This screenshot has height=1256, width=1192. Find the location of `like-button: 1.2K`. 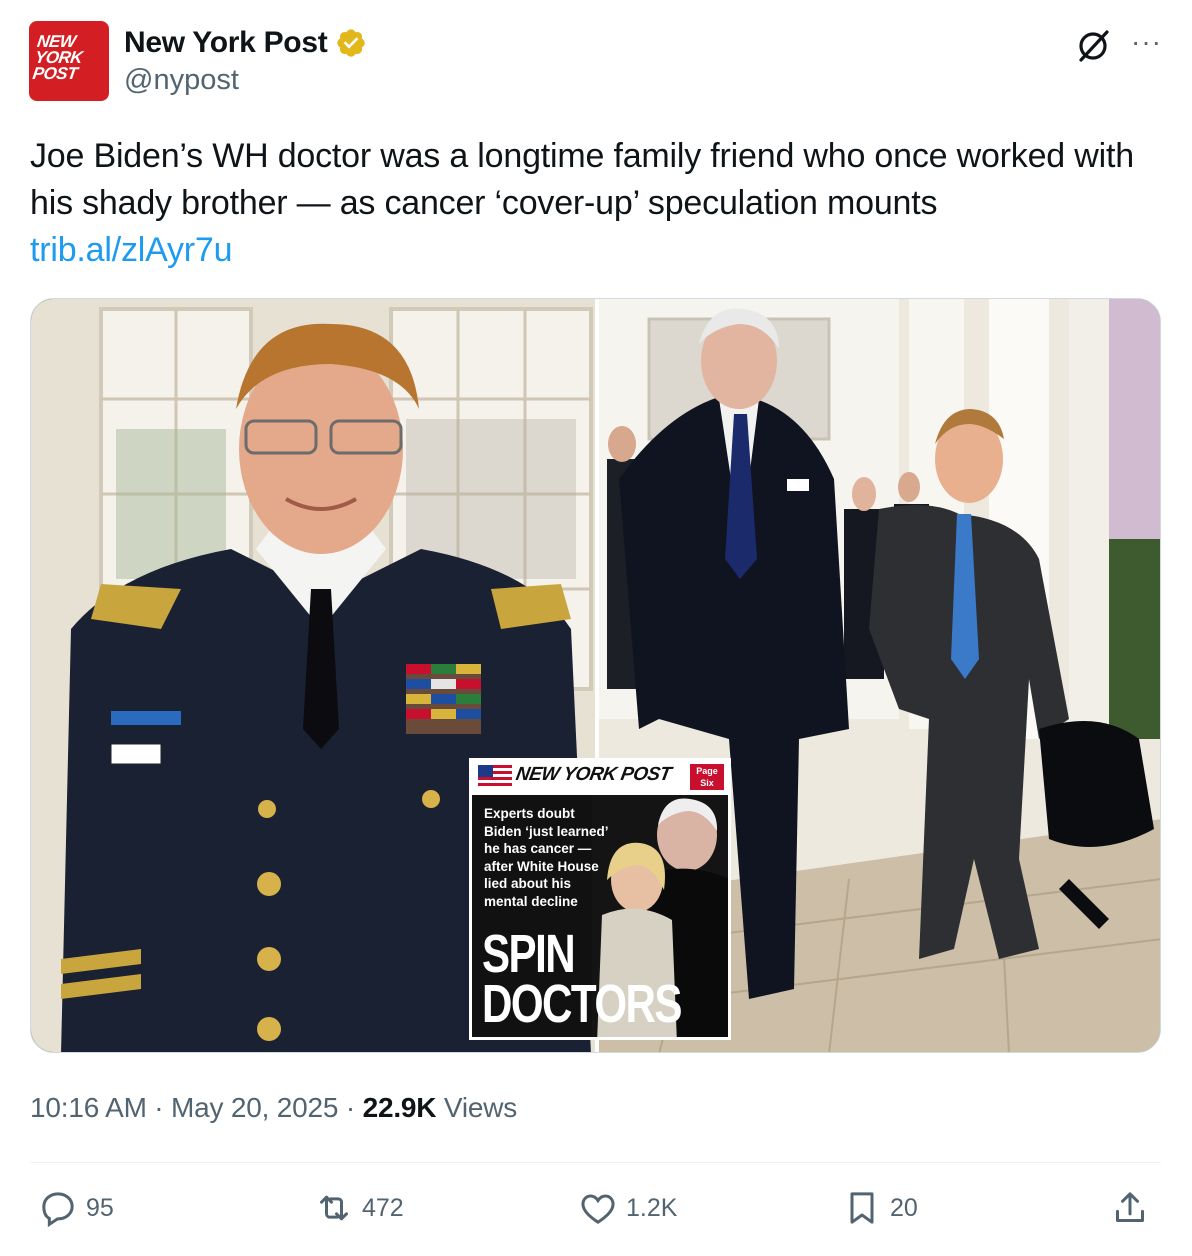

like-button: 1.2K is located at coordinates (627, 1208).